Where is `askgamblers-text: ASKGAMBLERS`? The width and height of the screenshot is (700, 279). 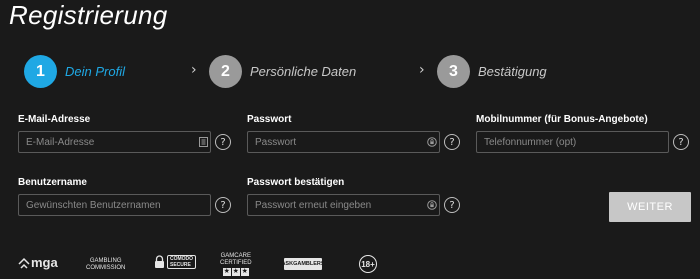
askgamblers-text: ASKGAMBLERS is located at coordinates (303, 264).